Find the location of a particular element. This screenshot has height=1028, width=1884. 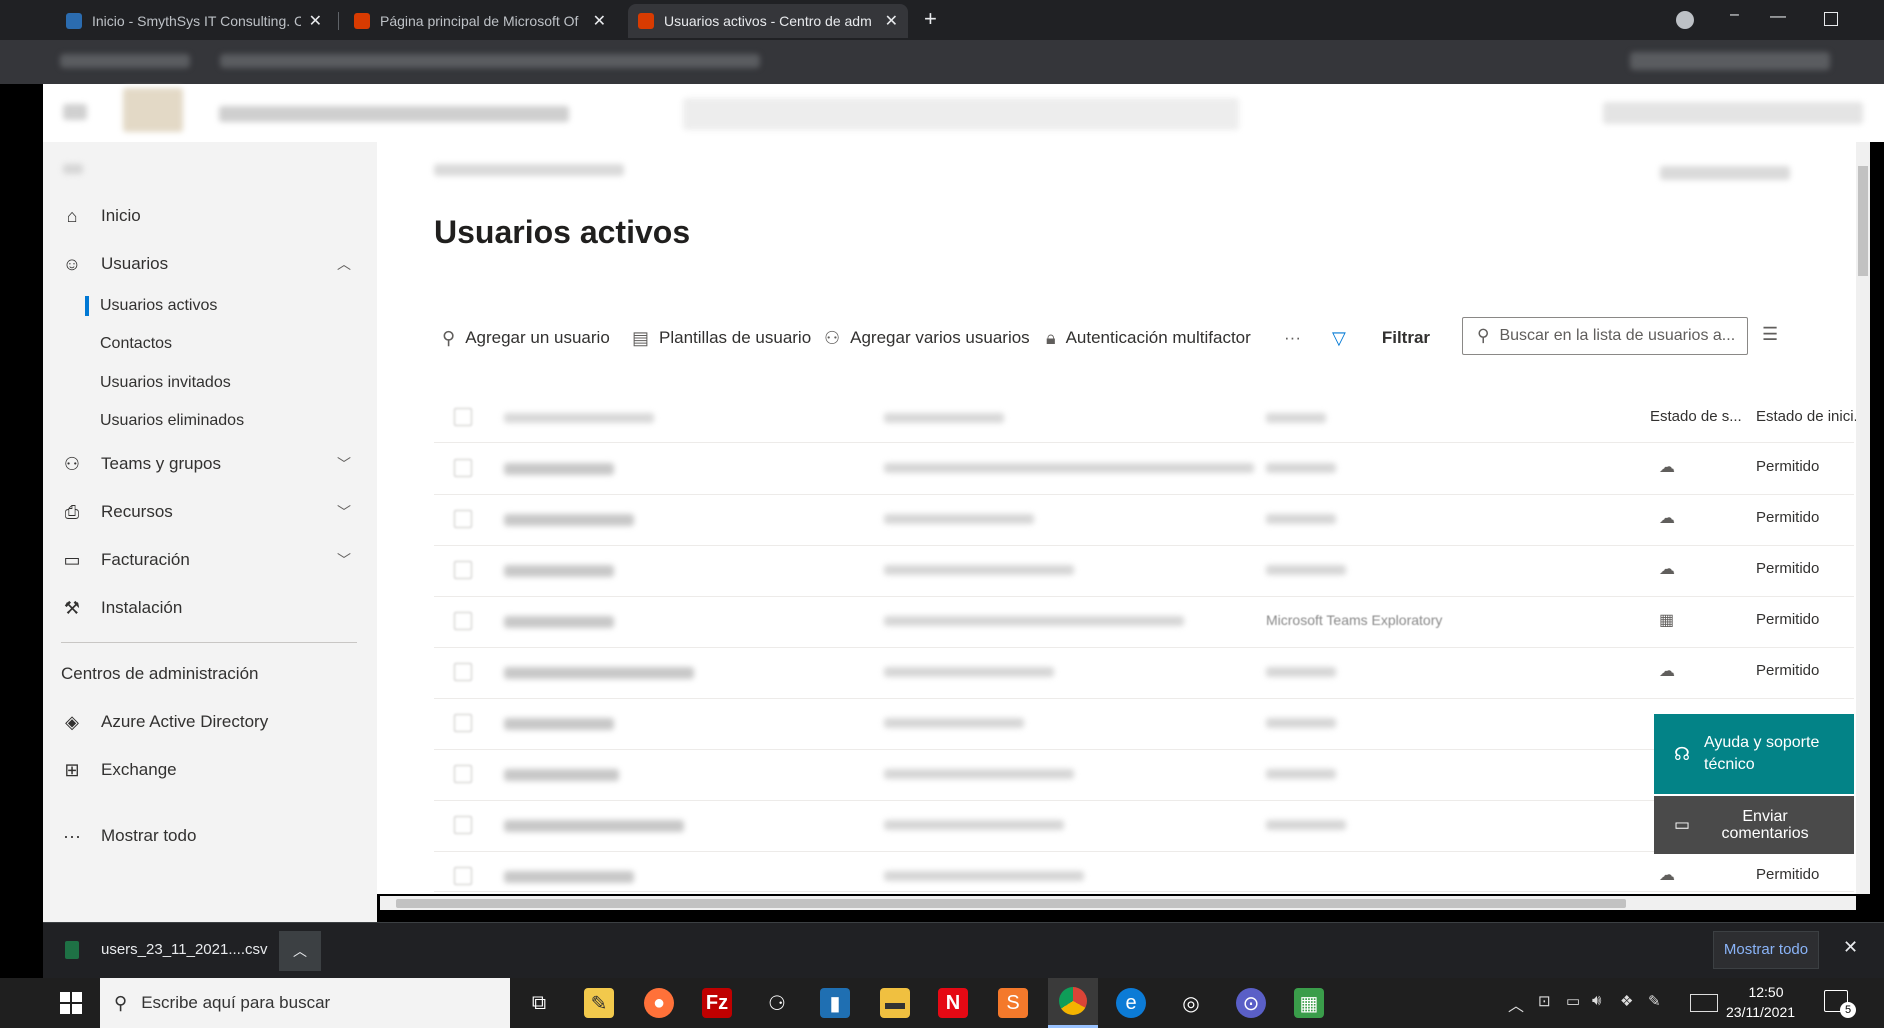

filter-button: ▽ Filtrar is located at coordinates (1381, 338).